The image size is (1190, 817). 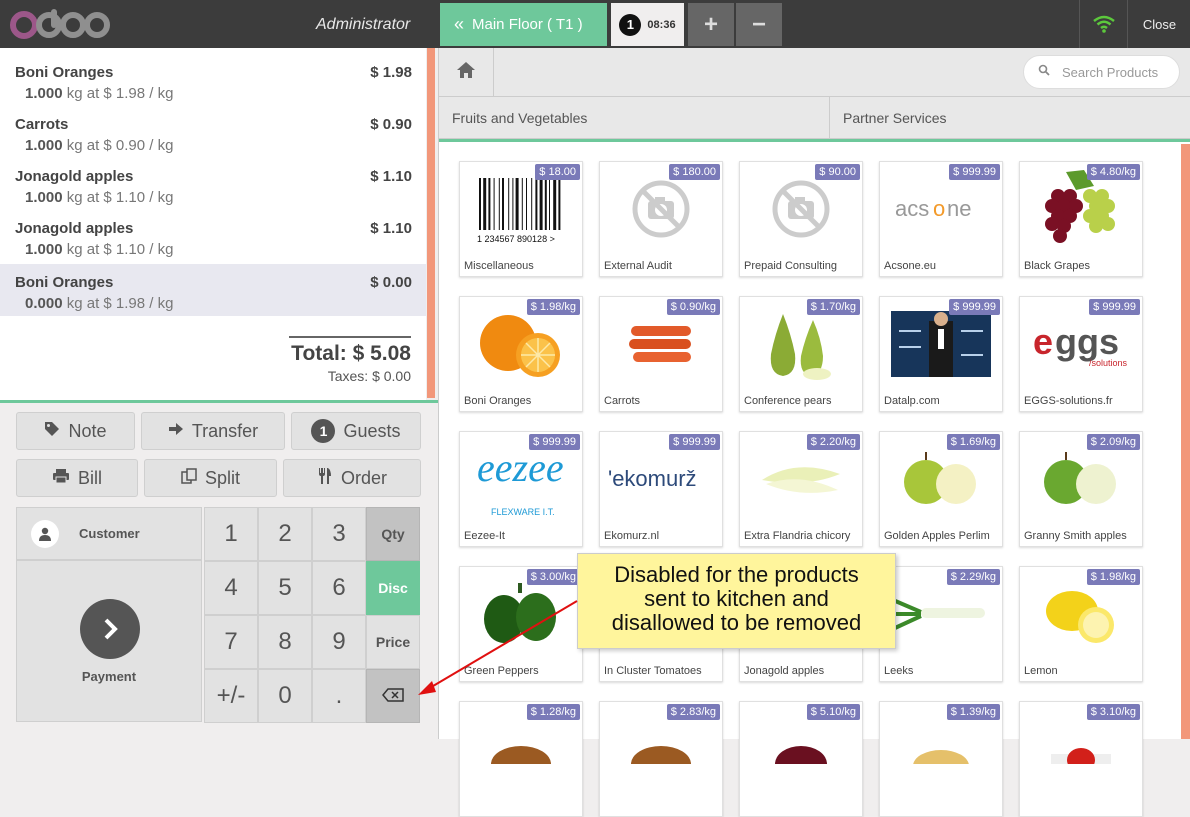 I want to click on product-card: $ 1.69/kg Golden Apples Perlim, so click(x=941, y=489).